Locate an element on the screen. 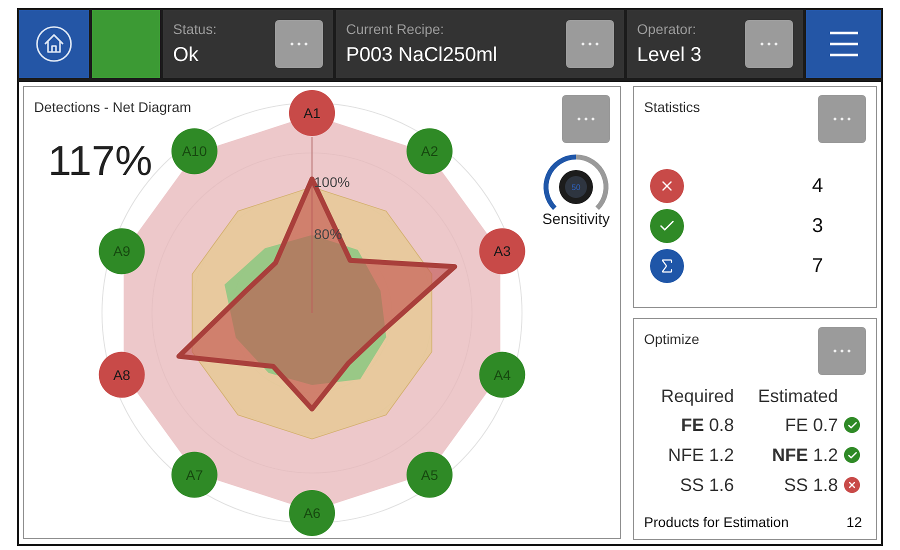 This screenshot has width=900, height=550. axis-label: A1 is located at coordinates (312, 113).